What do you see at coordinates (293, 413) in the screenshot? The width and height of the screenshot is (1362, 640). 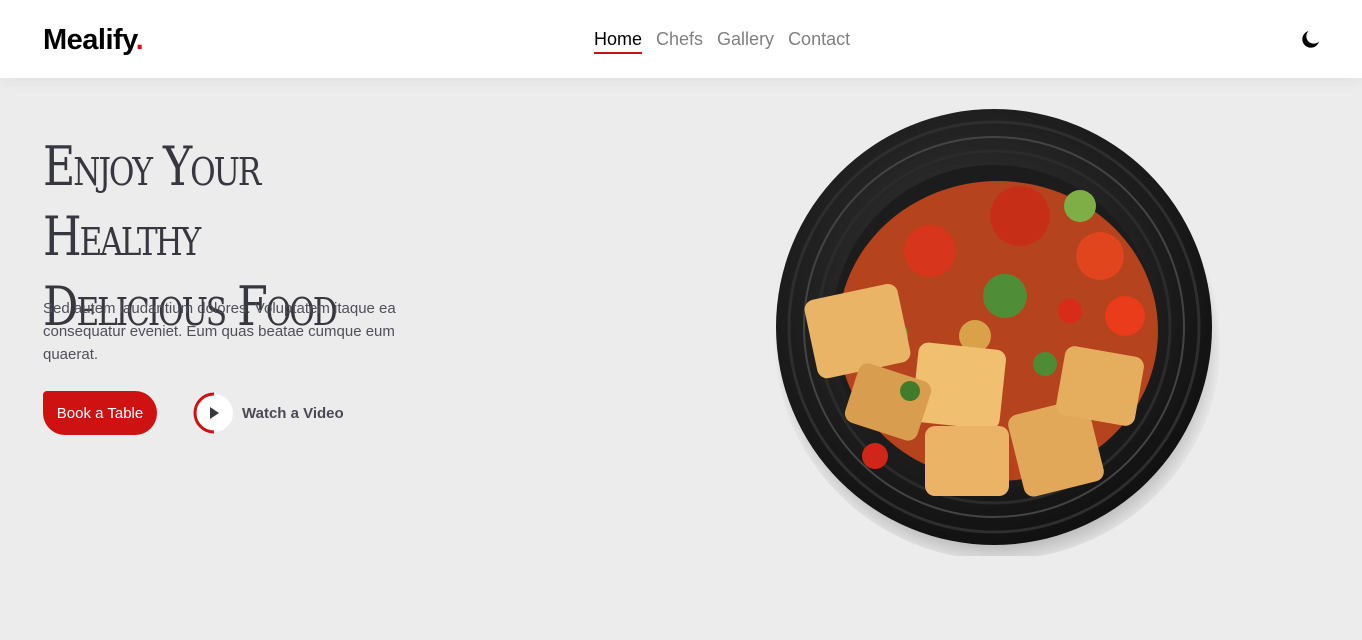 I see `watch-video-label: Watch a Video` at bounding box center [293, 413].